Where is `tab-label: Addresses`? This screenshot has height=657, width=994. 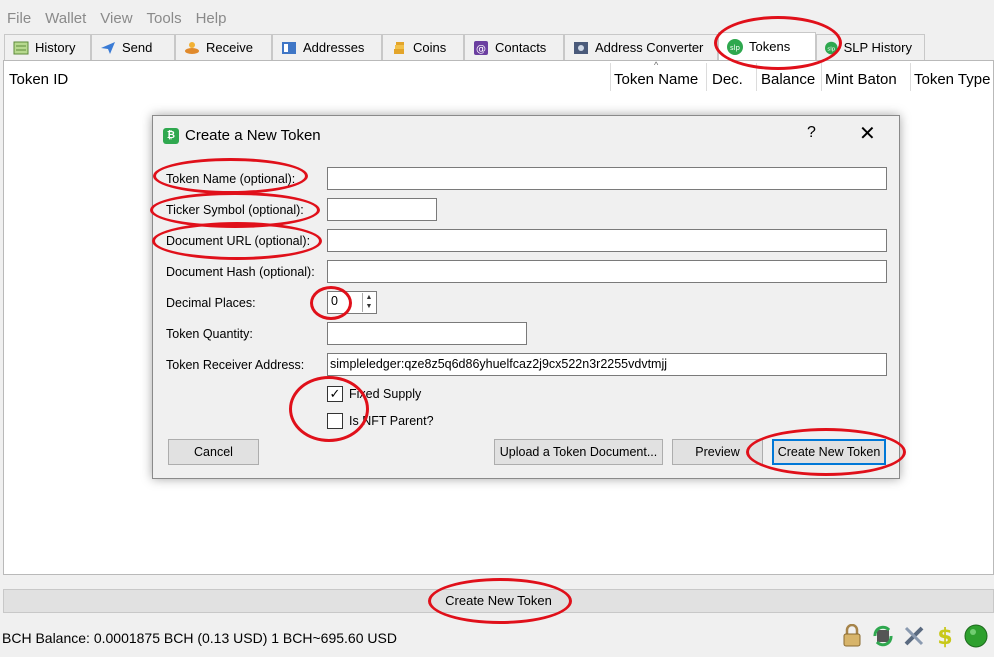
tab-label: Addresses is located at coordinates (334, 47).